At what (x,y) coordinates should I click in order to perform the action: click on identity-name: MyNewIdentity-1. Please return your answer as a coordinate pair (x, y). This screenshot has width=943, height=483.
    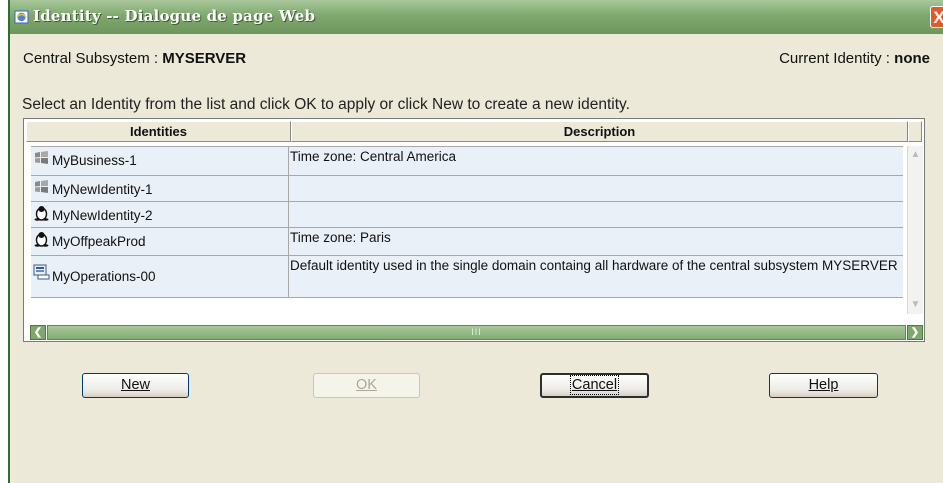
    Looking at the image, I should click on (102, 189).